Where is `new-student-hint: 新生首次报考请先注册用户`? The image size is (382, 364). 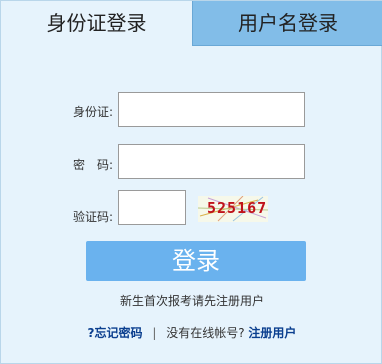
new-student-hint: 新生首次报考请先注册用户 is located at coordinates (191, 301).